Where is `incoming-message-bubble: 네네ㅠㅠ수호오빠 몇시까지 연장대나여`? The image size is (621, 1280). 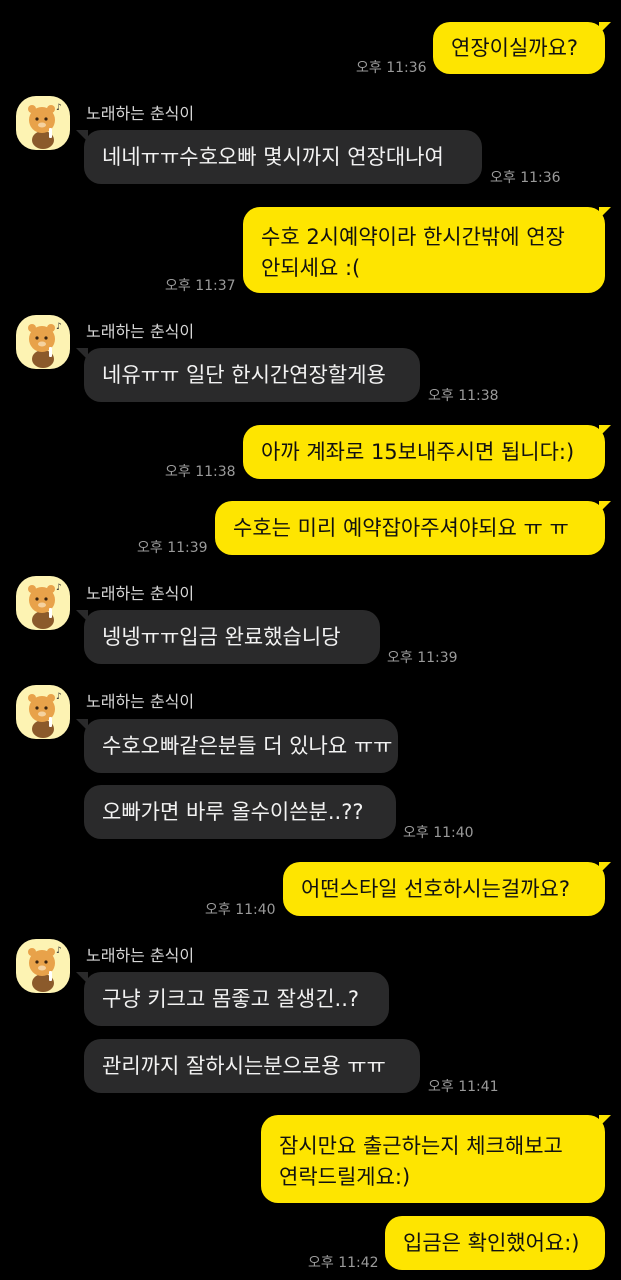
incoming-message-bubble: 네네ㅠㅠ수호오빠 몇시까지 연장대나여 is located at coordinates (283, 157).